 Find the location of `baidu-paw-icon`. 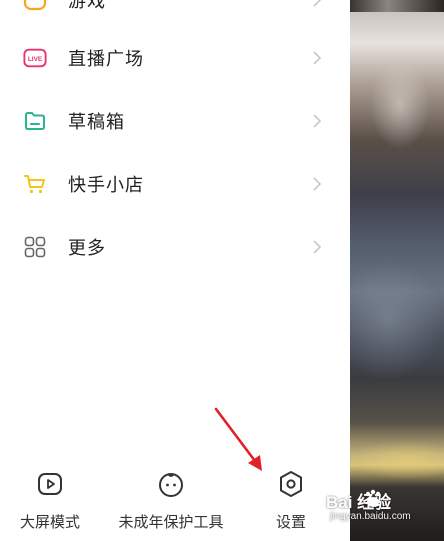

baidu-paw-icon is located at coordinates (373, 498).